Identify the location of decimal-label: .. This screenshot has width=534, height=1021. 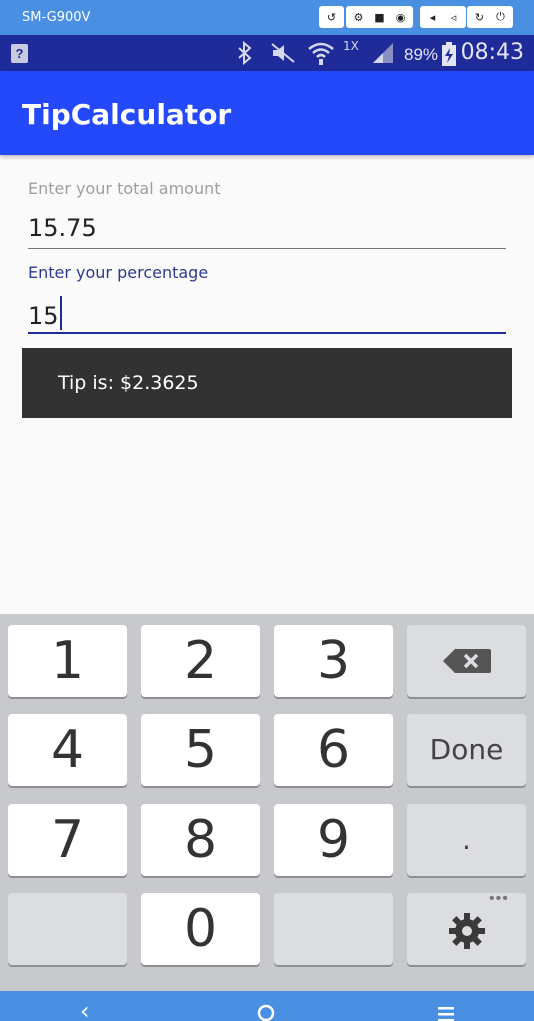
(466, 839).